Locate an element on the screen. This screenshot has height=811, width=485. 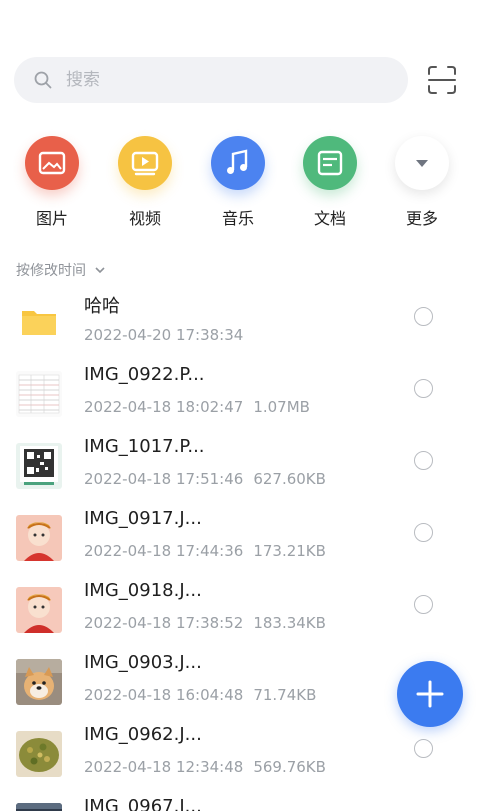
file-date: 2022-04-18 17:51:46 is located at coordinates (164, 479).